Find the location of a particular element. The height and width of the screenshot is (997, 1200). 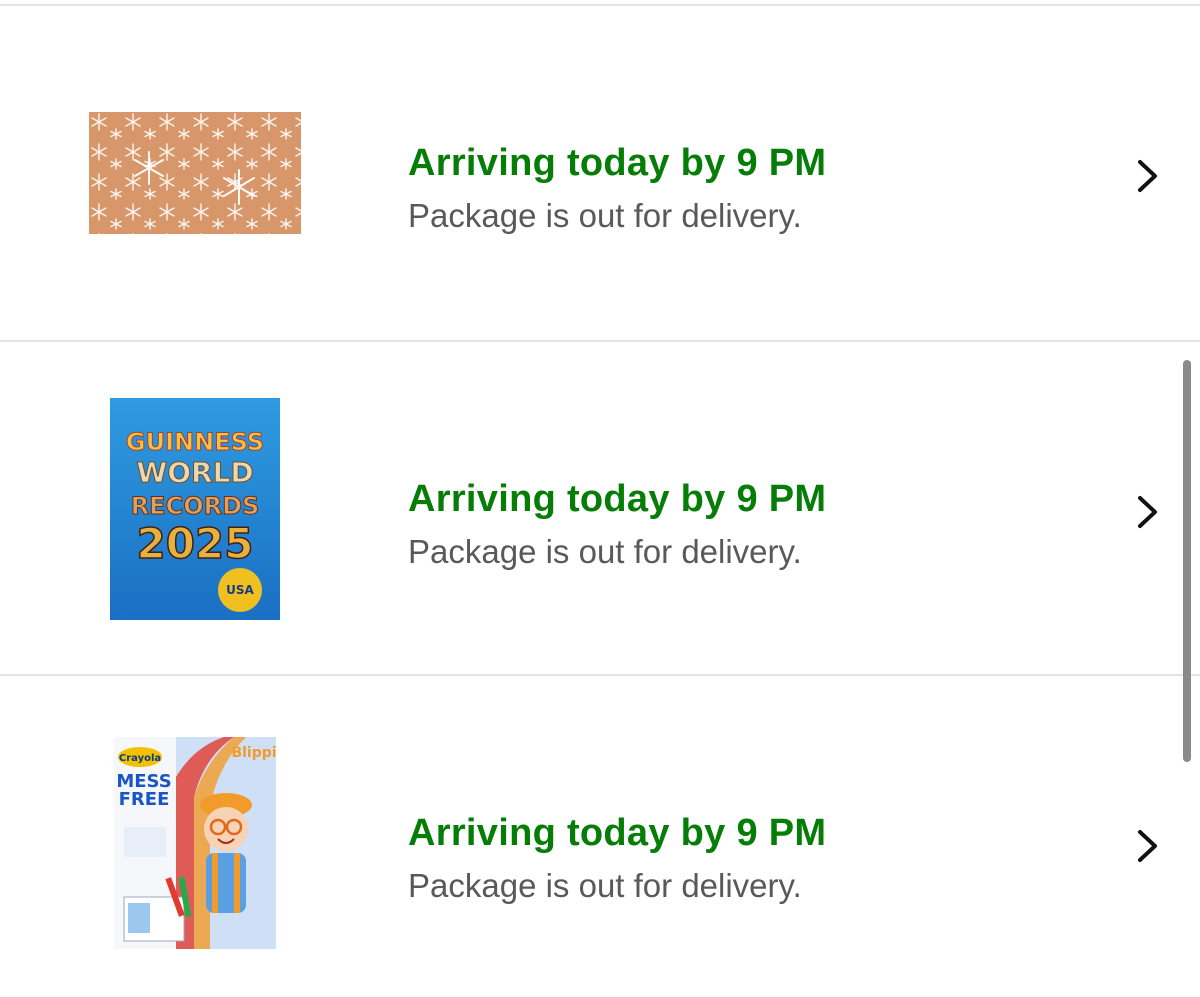

product-thumbnail: Crayola MESS FREE Blippi is located at coordinates (195, 843).